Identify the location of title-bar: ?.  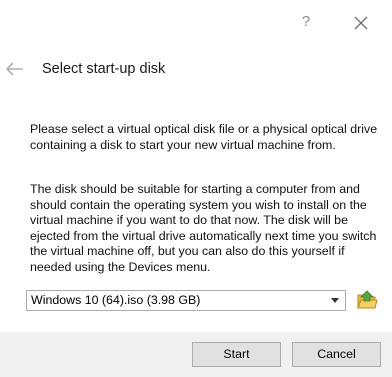
(196, 22).